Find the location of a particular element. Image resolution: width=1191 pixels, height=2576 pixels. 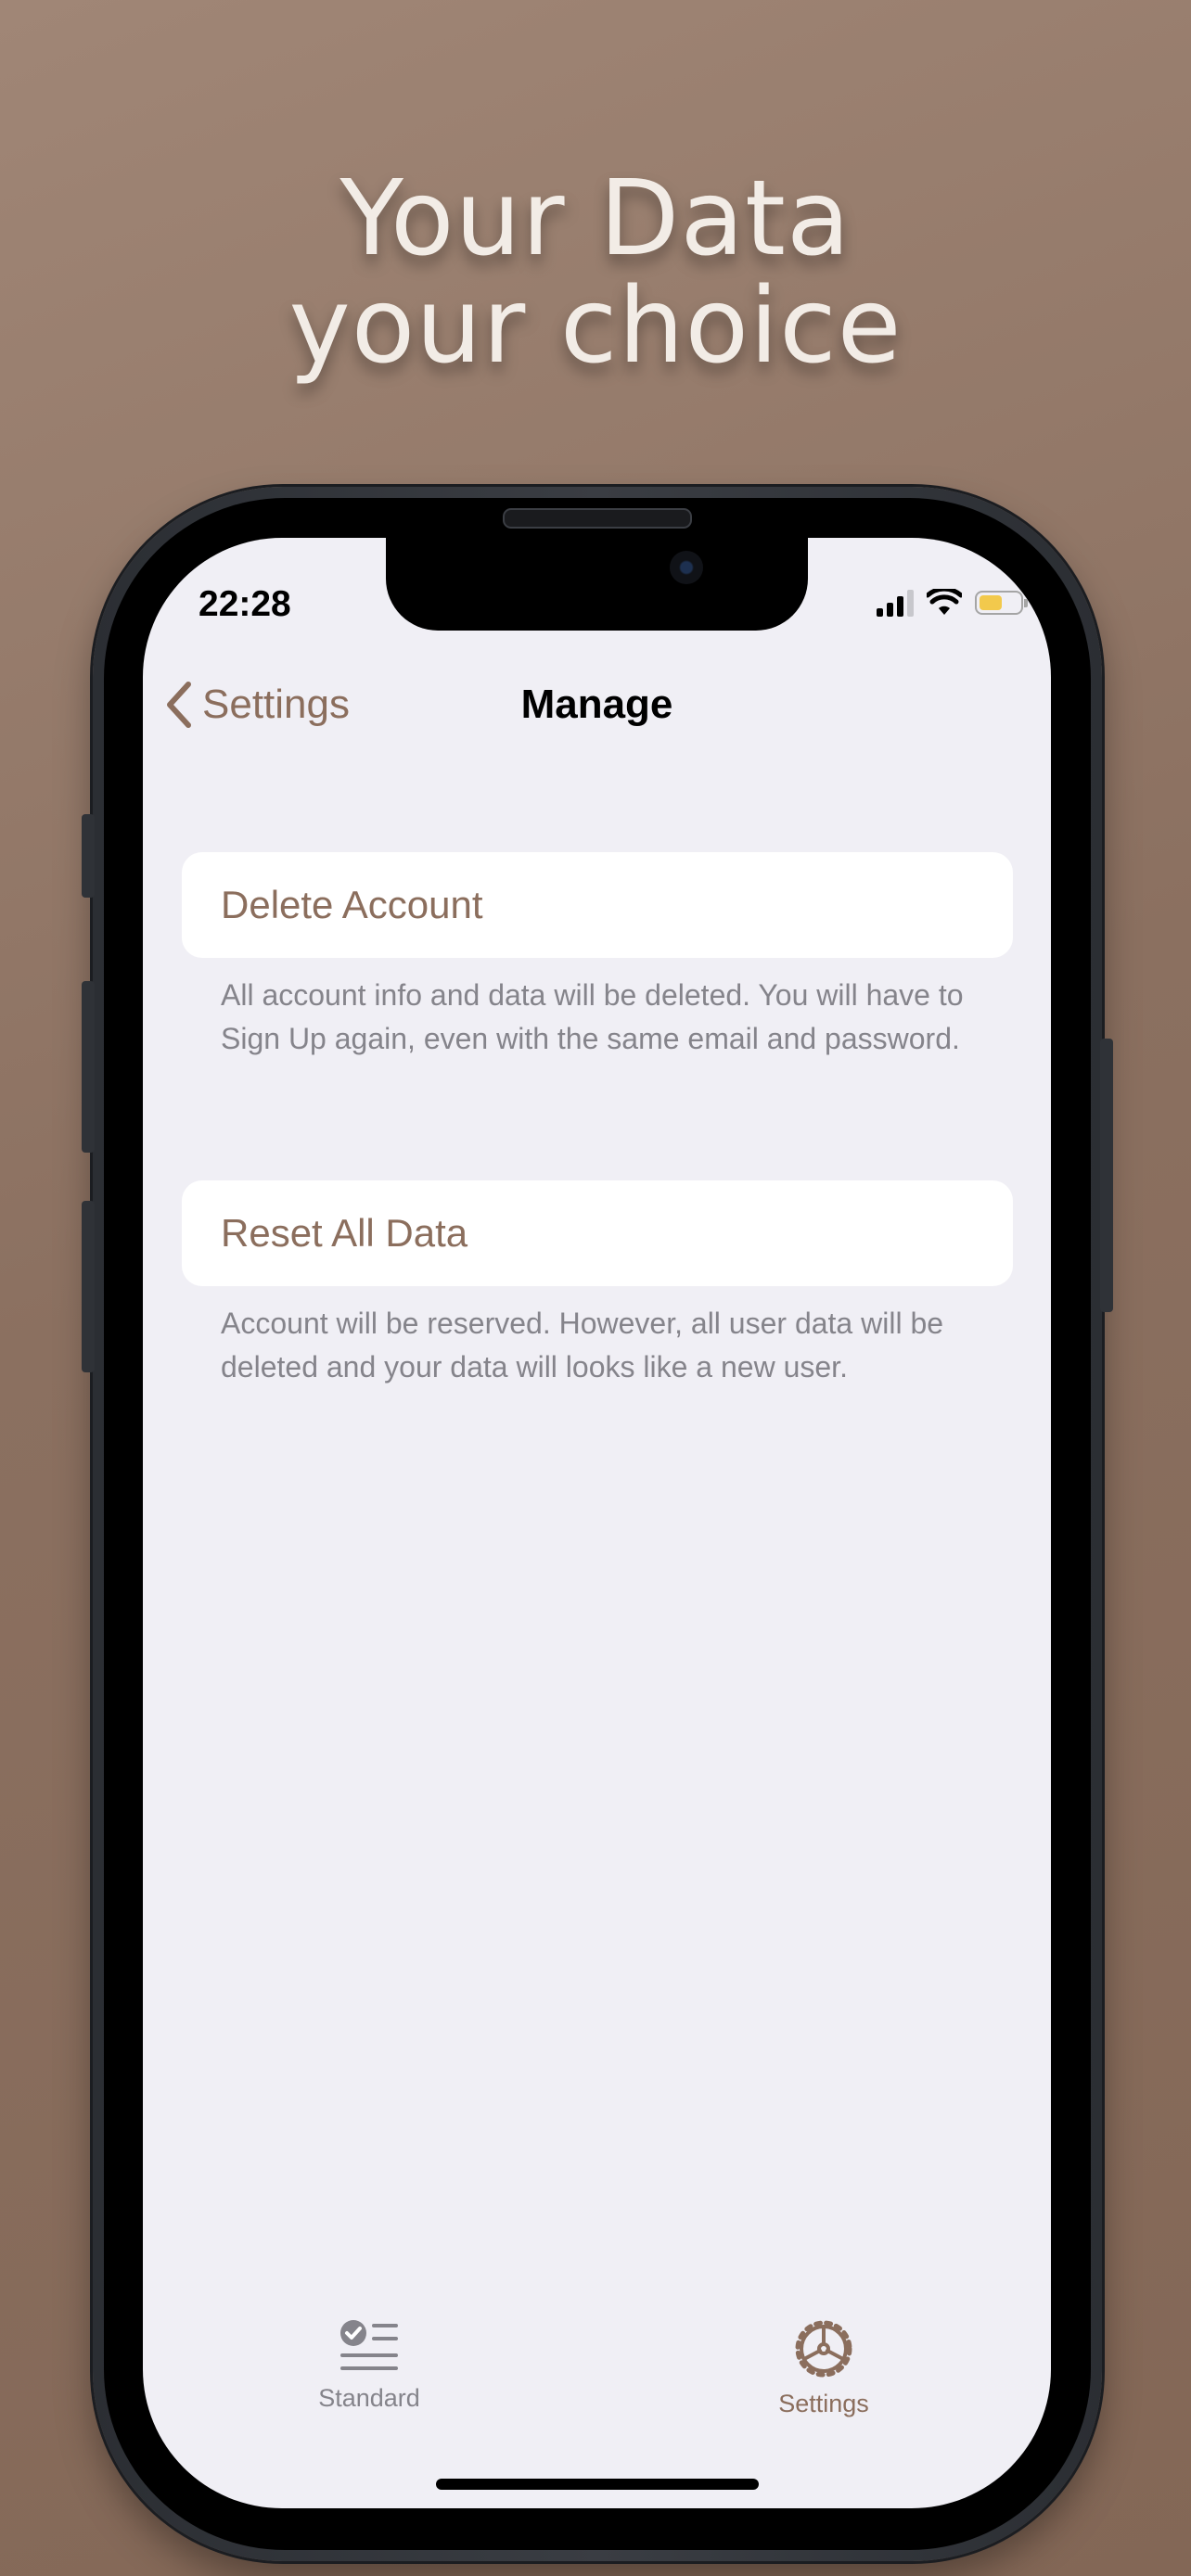

back-button-label: Settings is located at coordinates (276, 705).